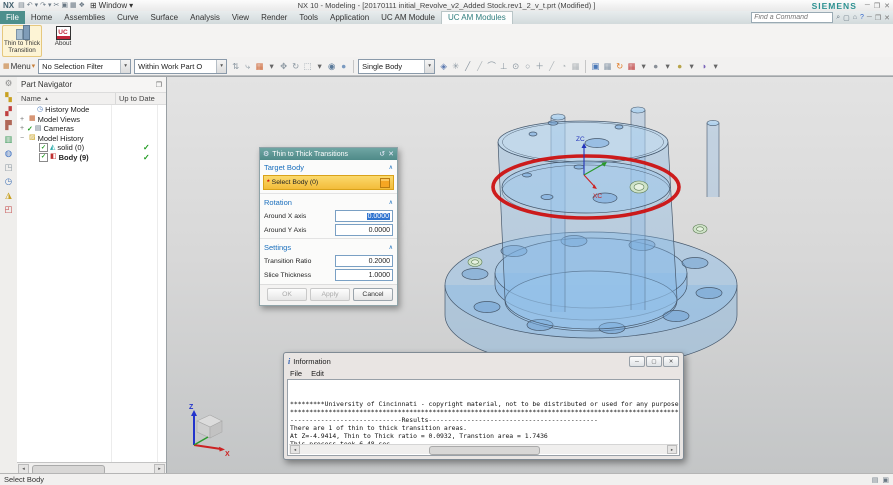 The image size is (893, 485). I want to click on redo-icon: ↷, so click(43, 5).